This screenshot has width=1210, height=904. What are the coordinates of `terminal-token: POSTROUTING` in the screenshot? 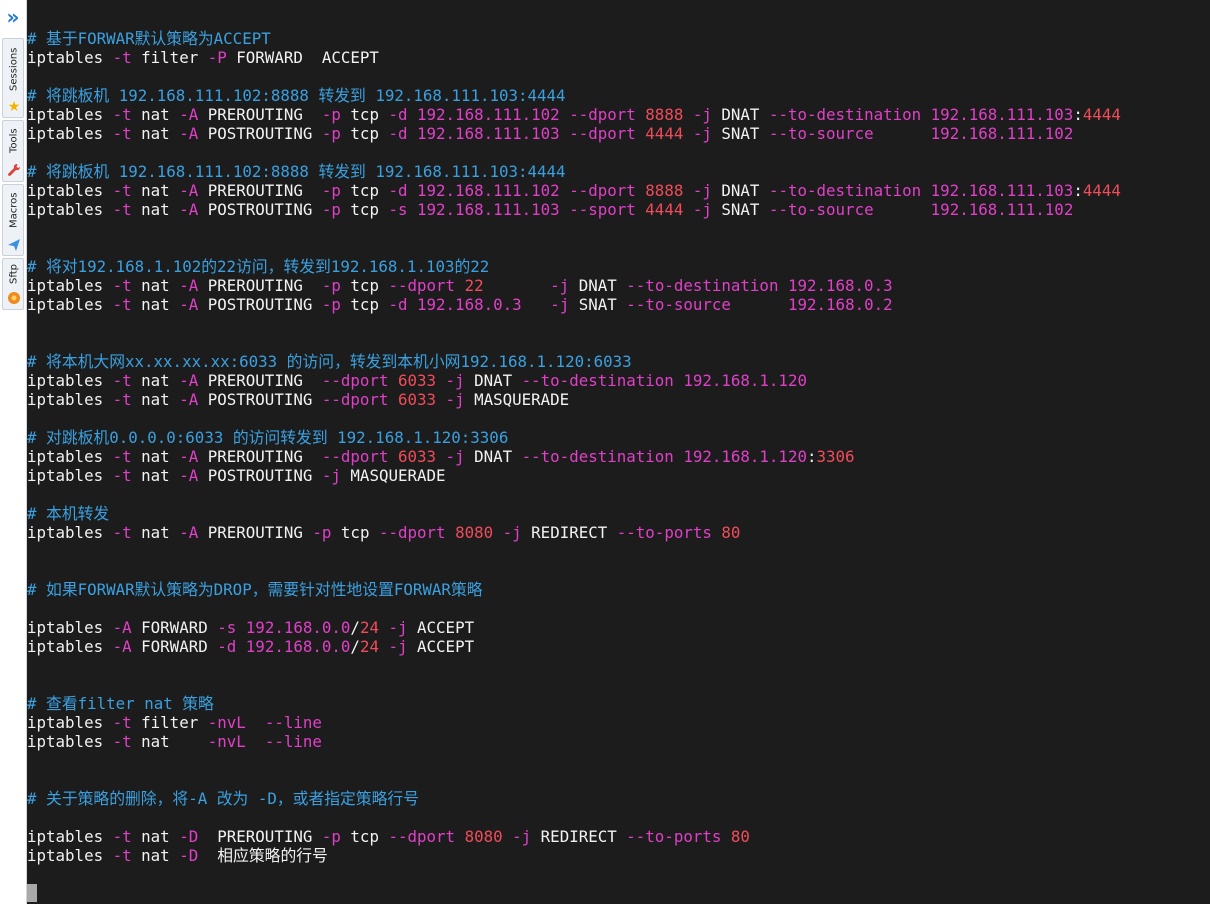 It's located at (260, 304).